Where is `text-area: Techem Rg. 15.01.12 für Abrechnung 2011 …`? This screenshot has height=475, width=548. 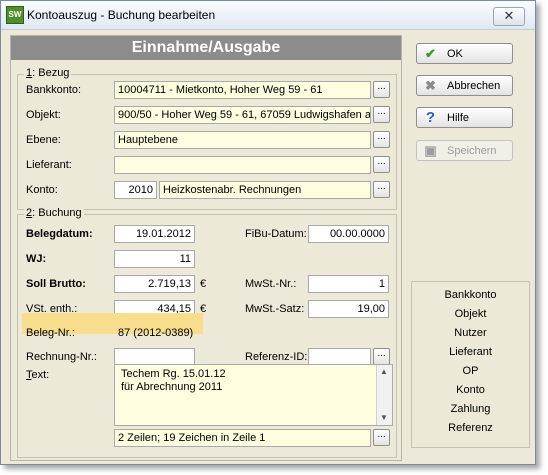 text-area: Techem Rg. 15.01.12 für Abrechnung 2011 … is located at coordinates (253, 395).